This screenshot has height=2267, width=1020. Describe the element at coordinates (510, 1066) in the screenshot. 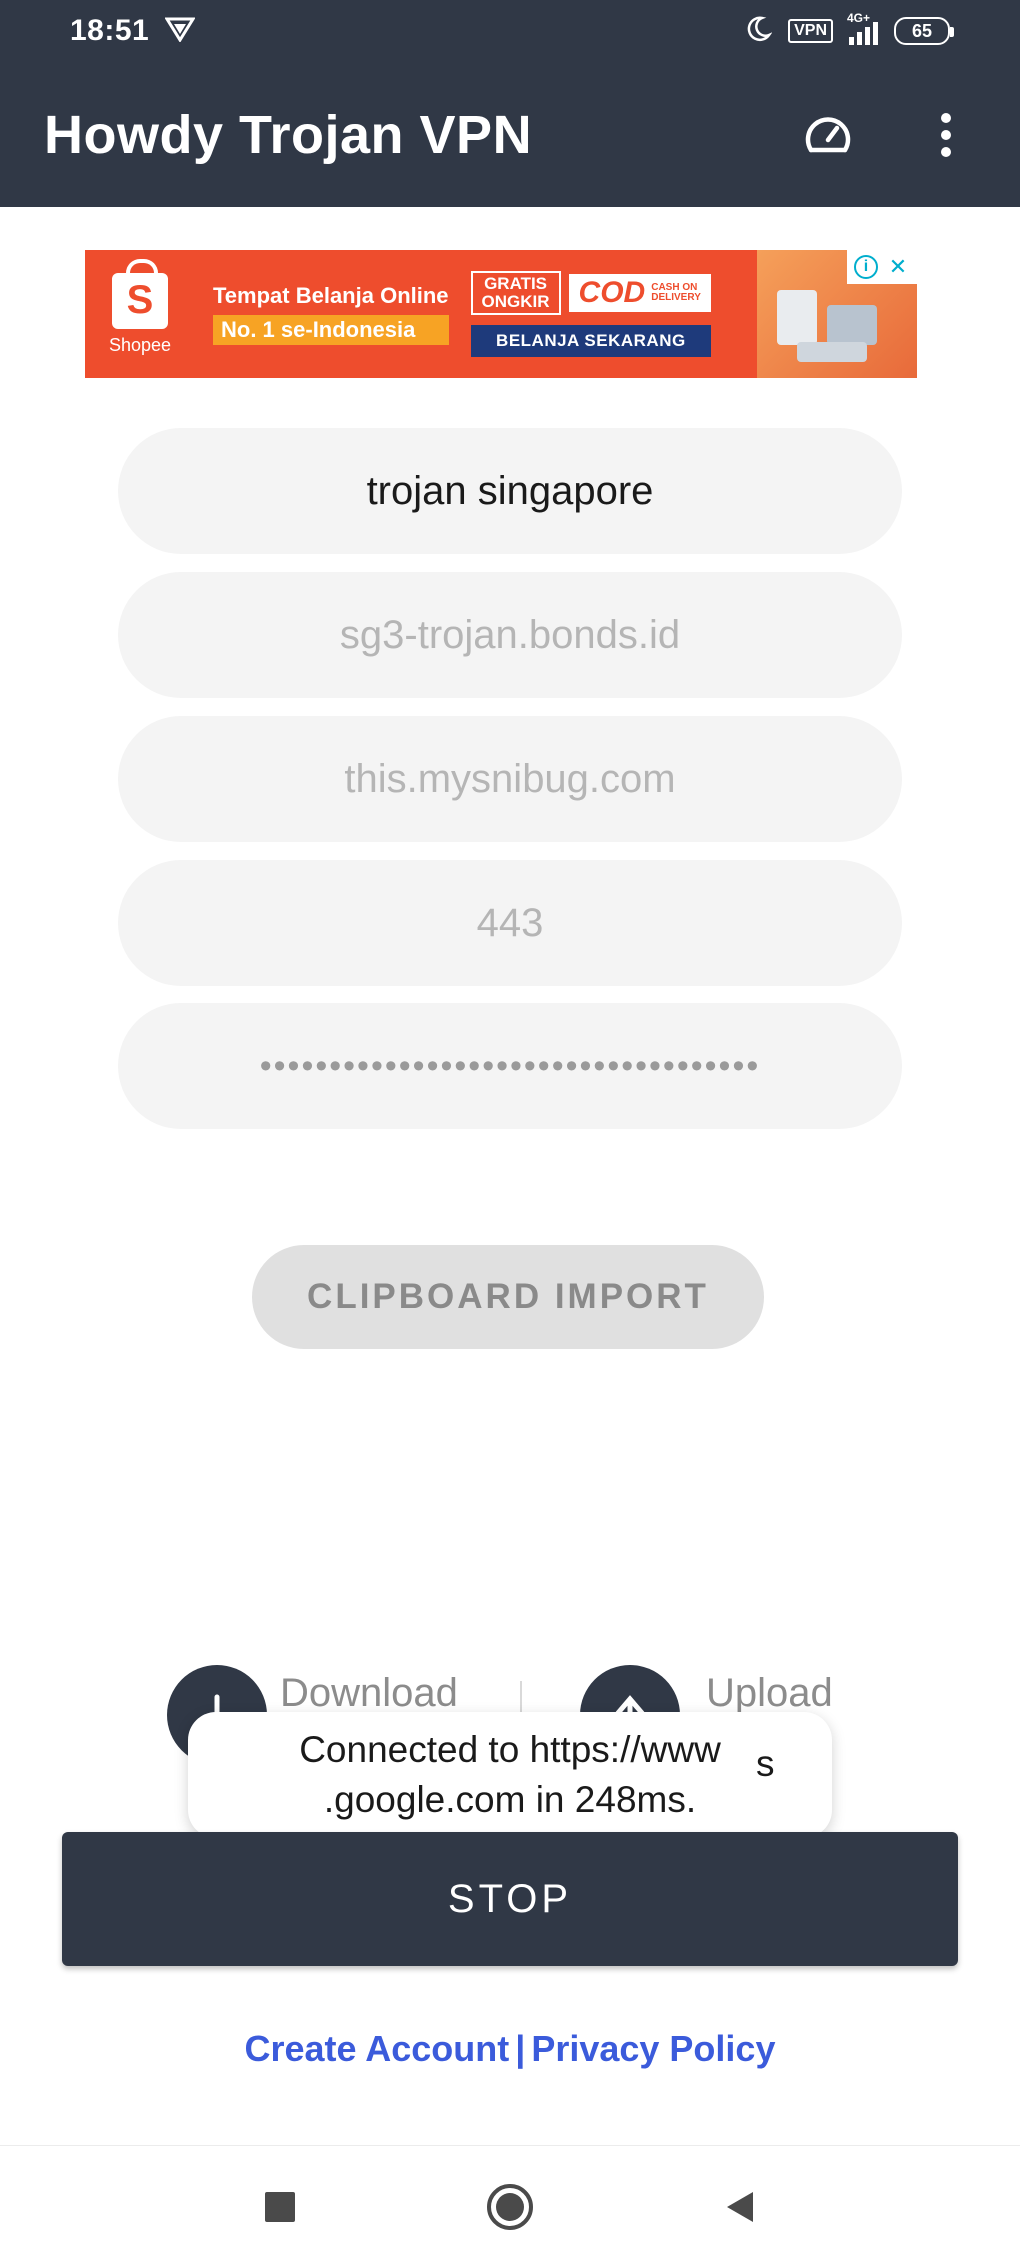

I see `password-field: ••••••••••••••••••••••••••••••••••••` at that location.